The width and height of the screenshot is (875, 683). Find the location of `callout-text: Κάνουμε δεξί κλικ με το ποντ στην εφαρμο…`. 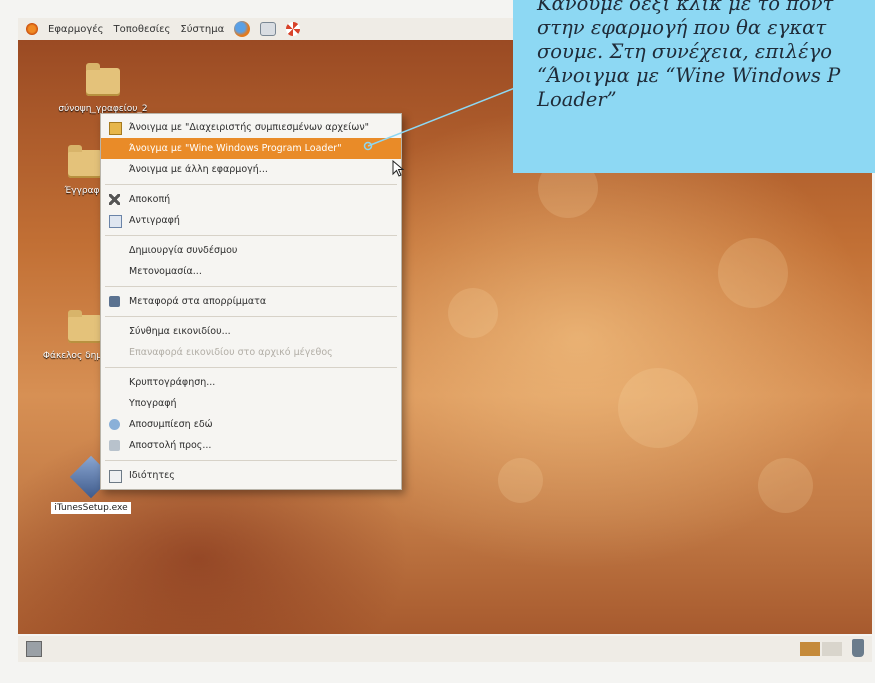

callout-text: Κάνουμε δεξί κλικ με το ποντ στην εφαρμο… is located at coordinates (689, 55).